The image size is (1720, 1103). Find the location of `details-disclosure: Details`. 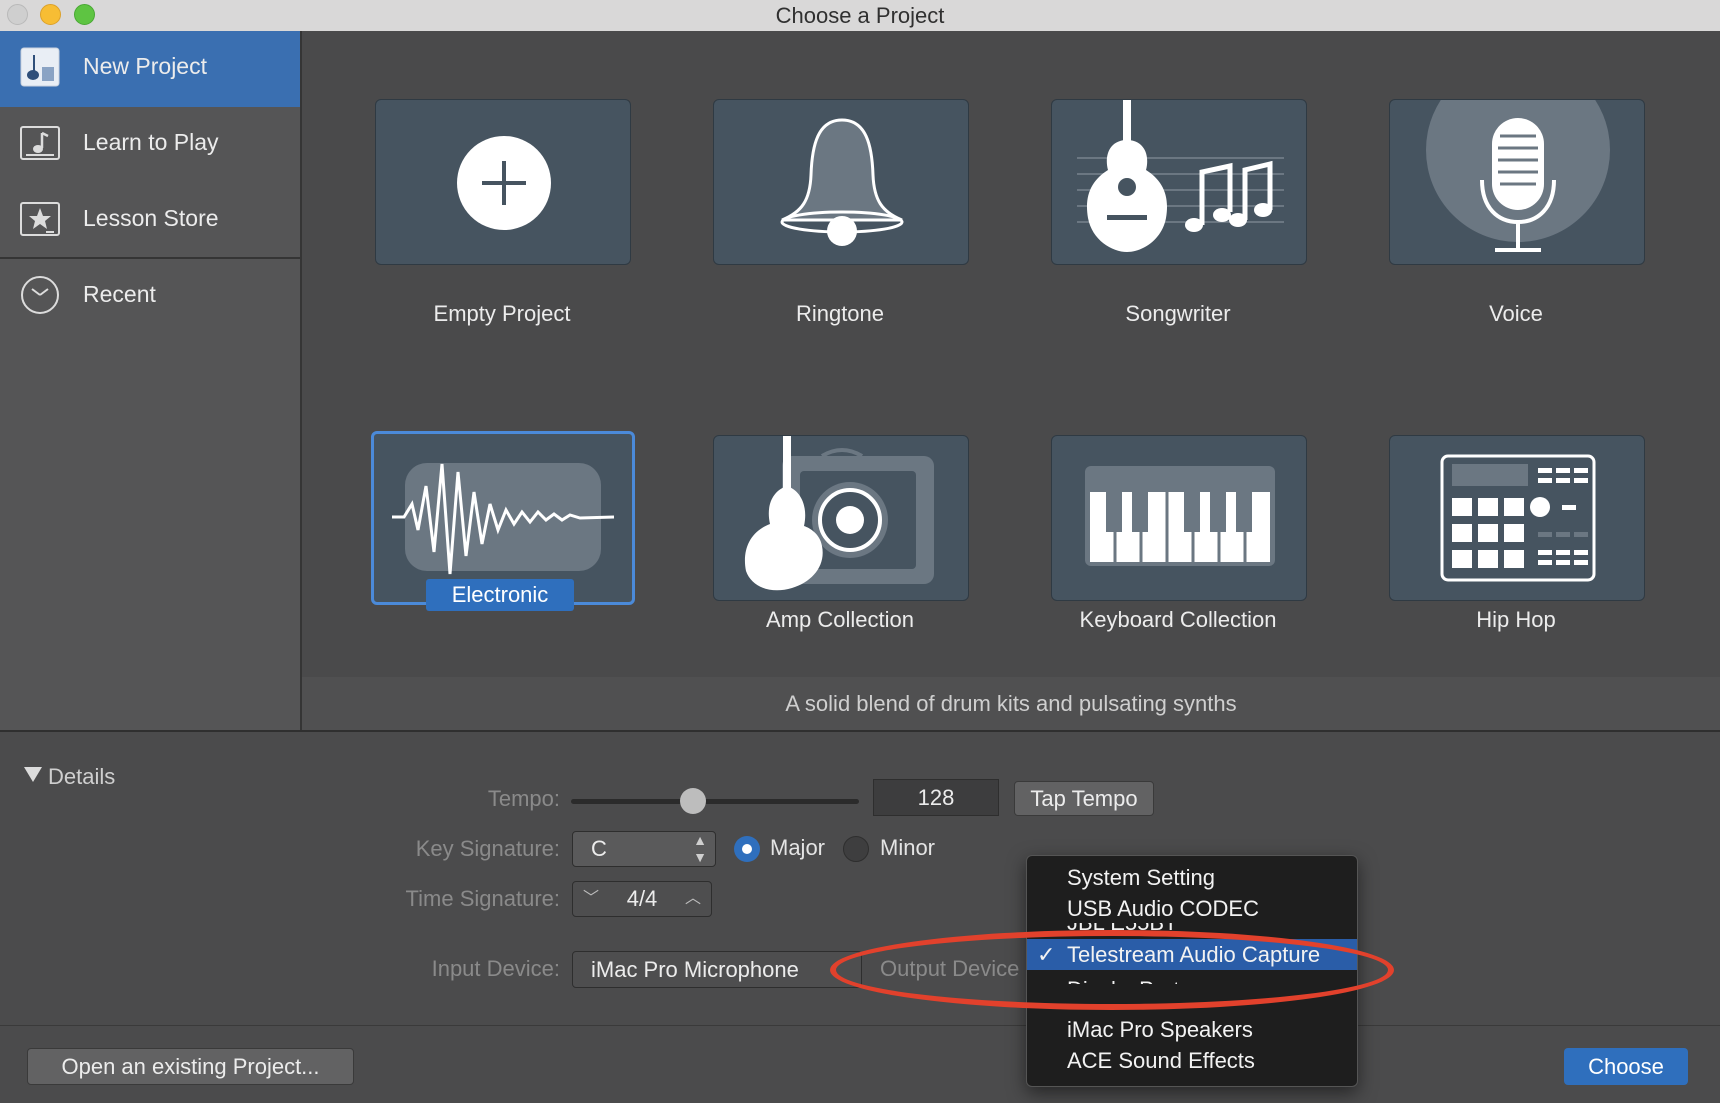

details-disclosure: Details is located at coordinates (69, 777).